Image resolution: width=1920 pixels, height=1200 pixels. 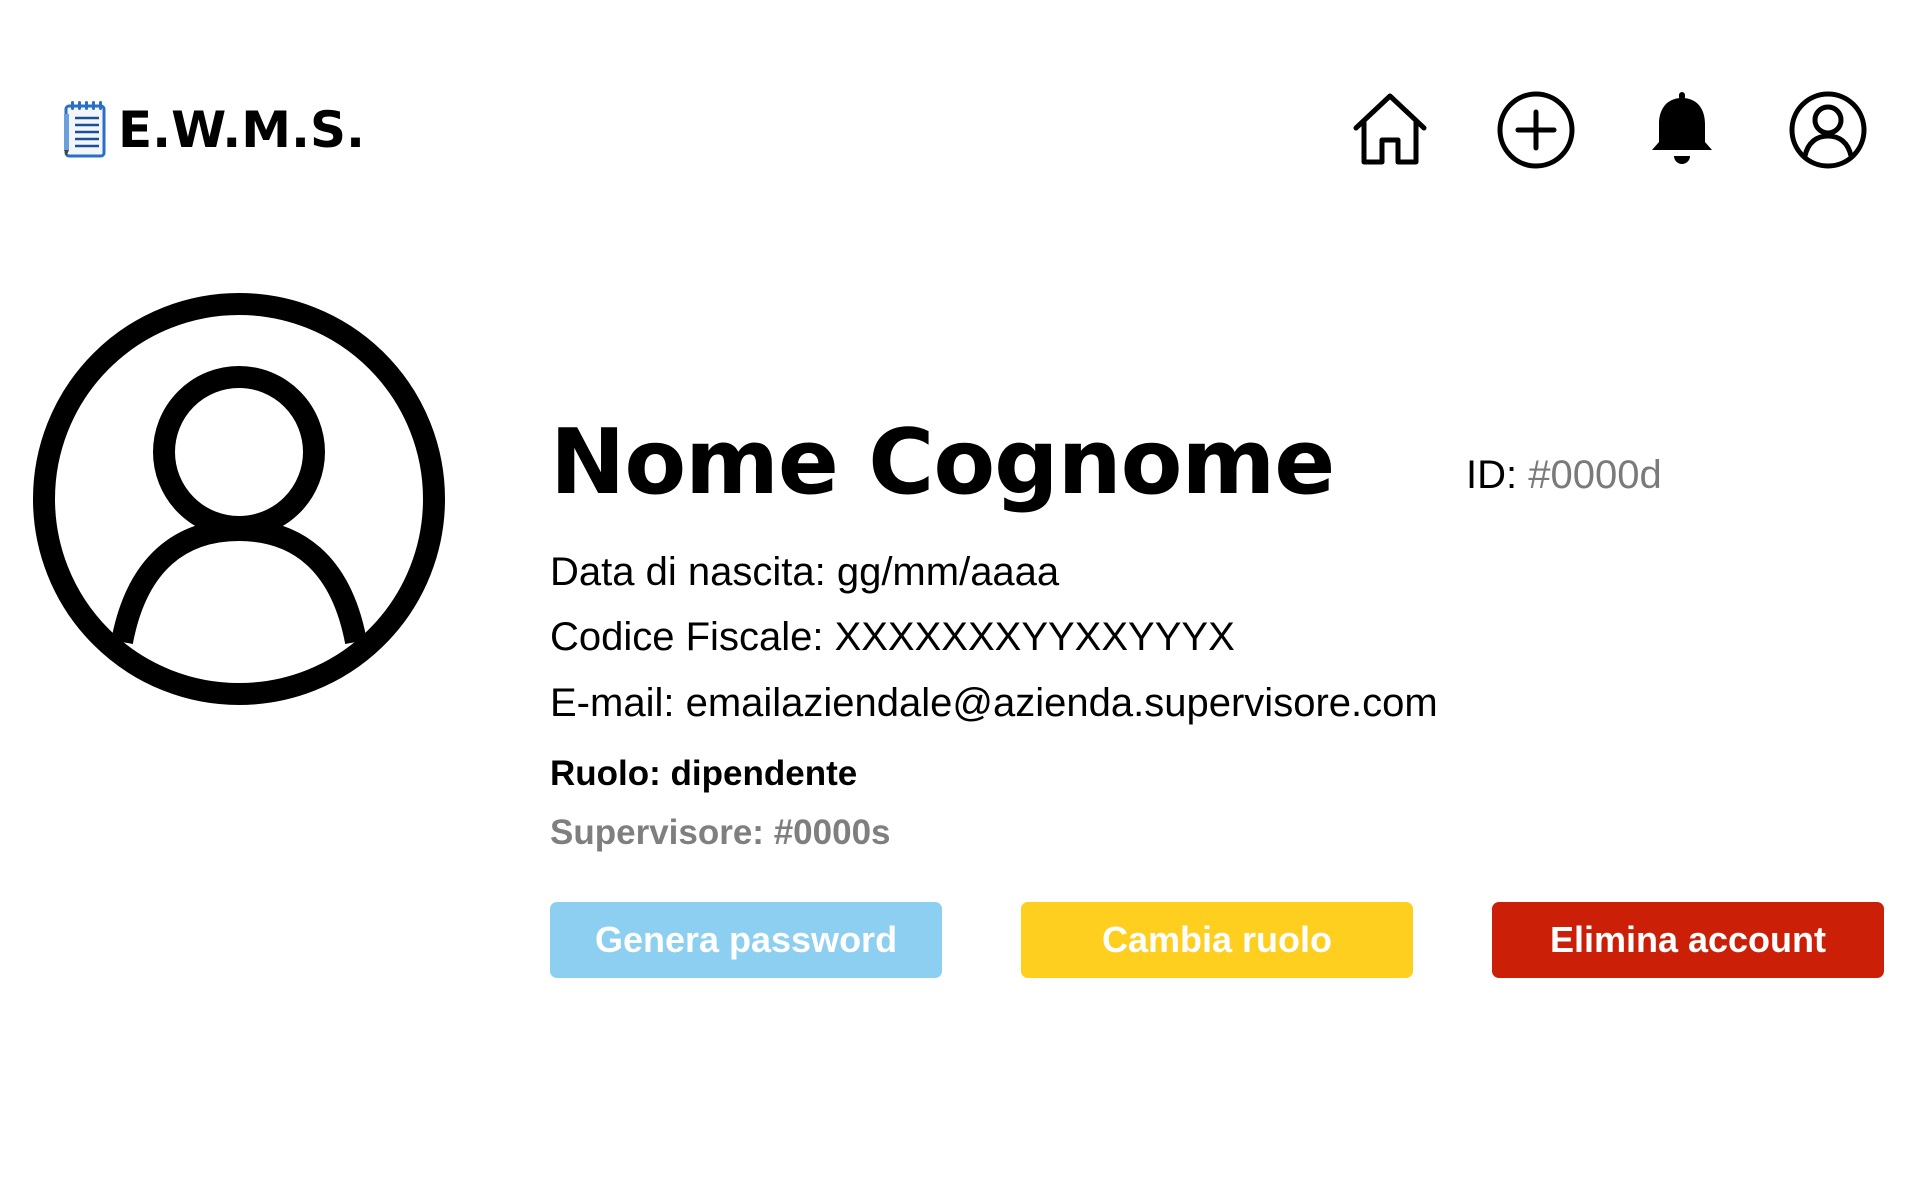 What do you see at coordinates (1610, 130) in the screenshot?
I see `top-nav` at bounding box center [1610, 130].